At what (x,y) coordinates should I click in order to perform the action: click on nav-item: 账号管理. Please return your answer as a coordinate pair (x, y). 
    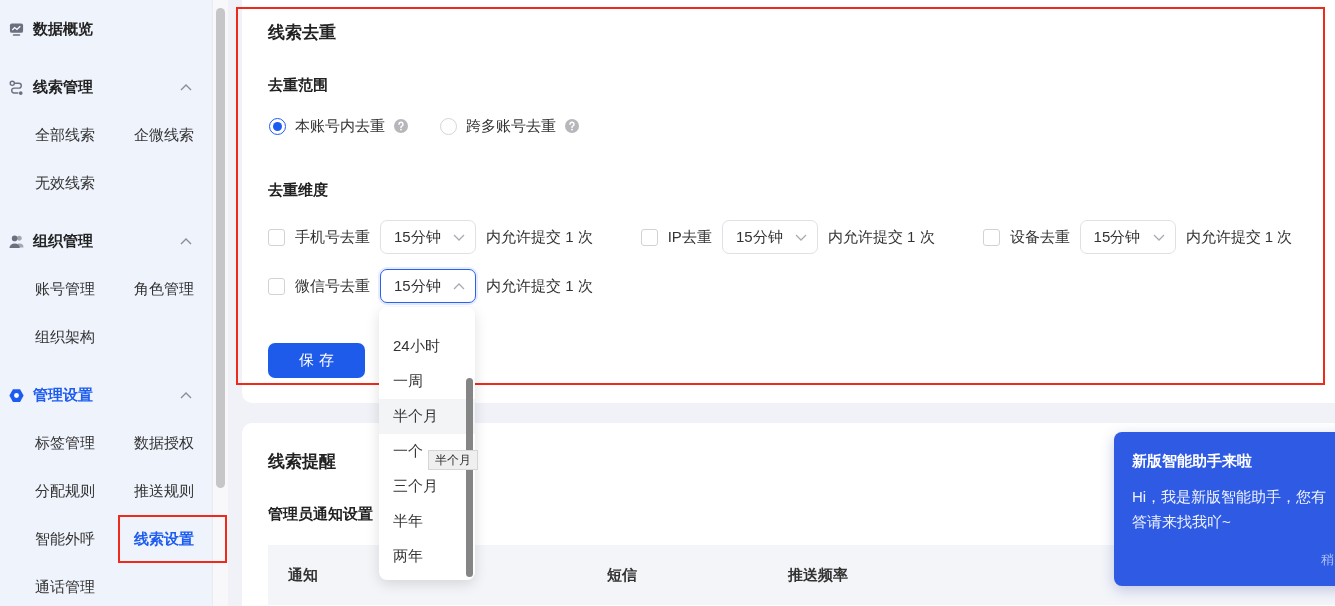
    Looking at the image, I should click on (68, 289).